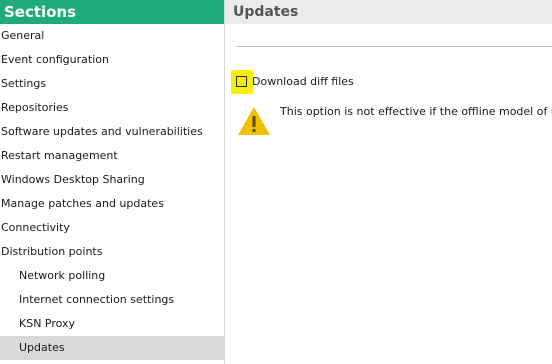 This screenshot has height=364, width=552. I want to click on page-title: Updates, so click(388, 12).